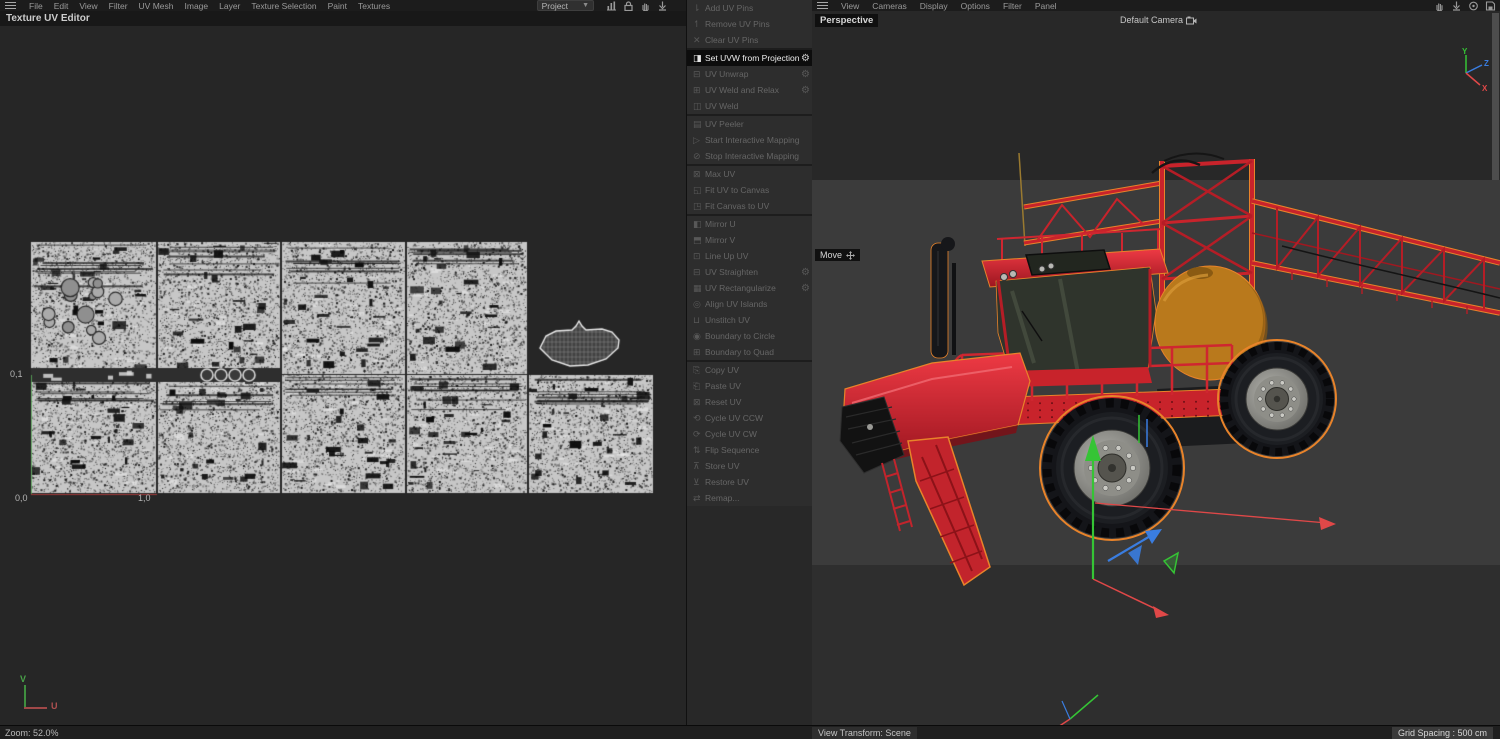 Image resolution: width=1500 pixels, height=739 pixels. Describe the element at coordinates (723, 402) in the screenshot. I see `reset-uv-label: Reset UV` at that location.